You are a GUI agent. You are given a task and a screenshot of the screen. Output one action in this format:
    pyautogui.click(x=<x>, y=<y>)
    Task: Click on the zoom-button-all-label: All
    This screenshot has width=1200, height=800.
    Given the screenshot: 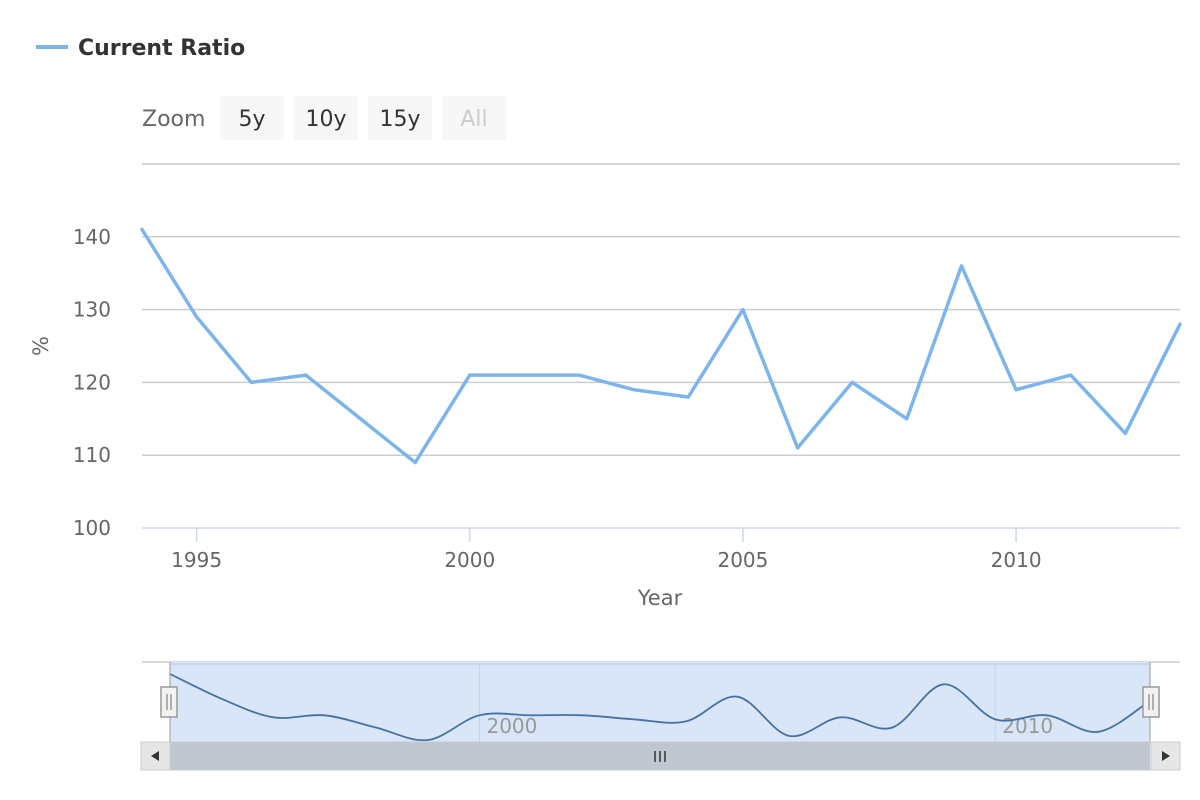 What is the action you would take?
    pyautogui.click(x=473, y=119)
    